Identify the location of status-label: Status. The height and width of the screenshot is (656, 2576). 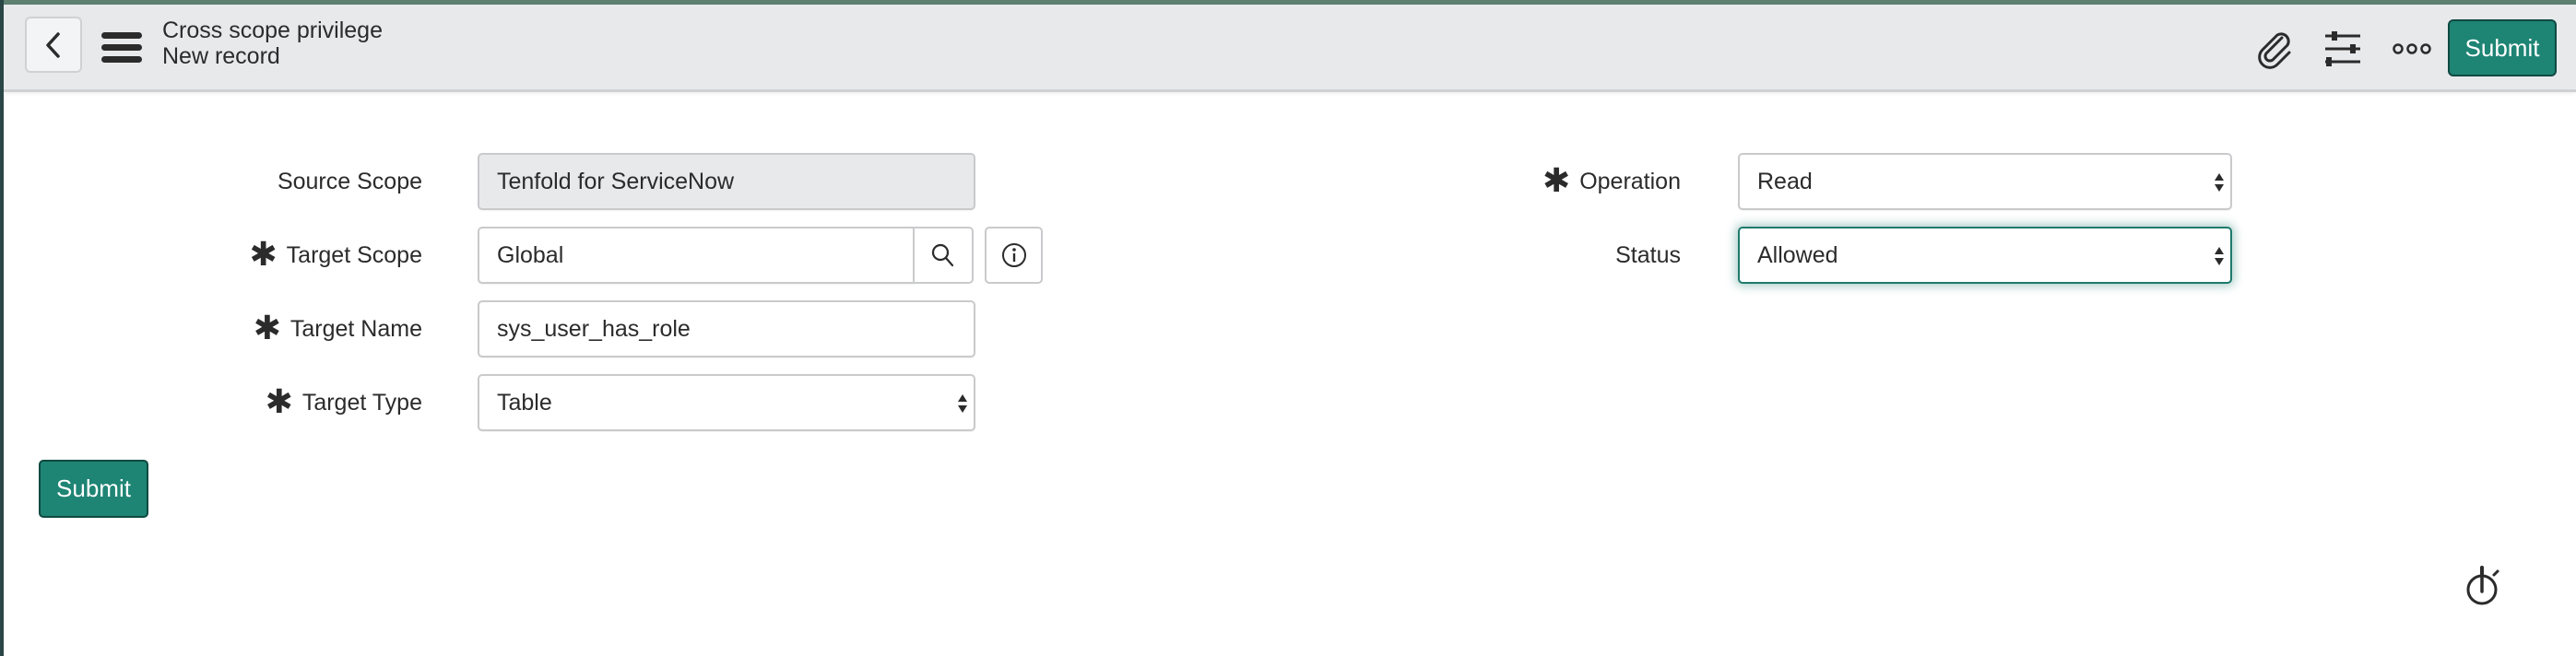
(1648, 255).